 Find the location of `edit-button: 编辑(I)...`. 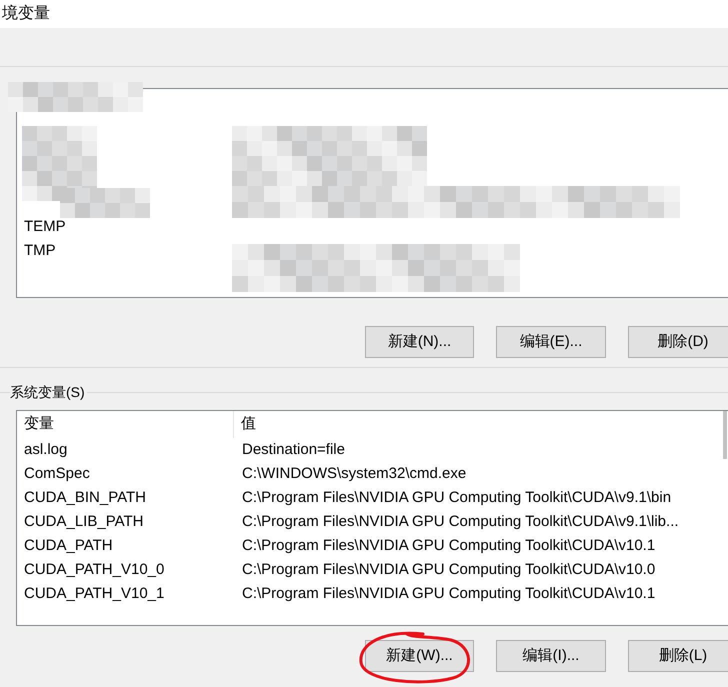

edit-button: 编辑(I)... is located at coordinates (551, 656).